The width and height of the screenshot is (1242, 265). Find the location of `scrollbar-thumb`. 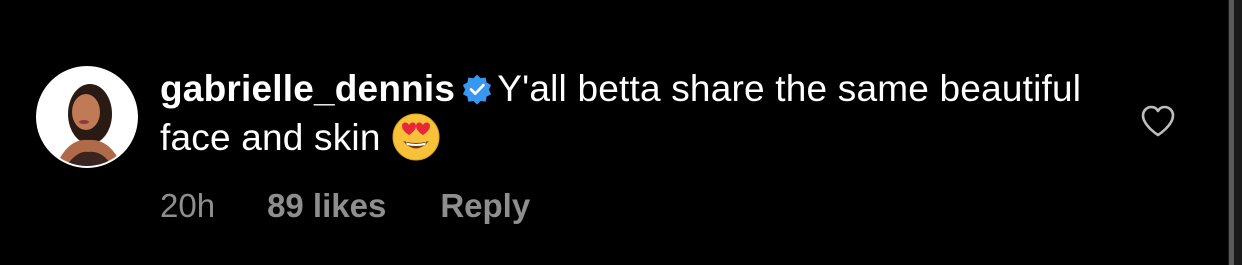

scrollbar-thumb is located at coordinates (1231, 132).